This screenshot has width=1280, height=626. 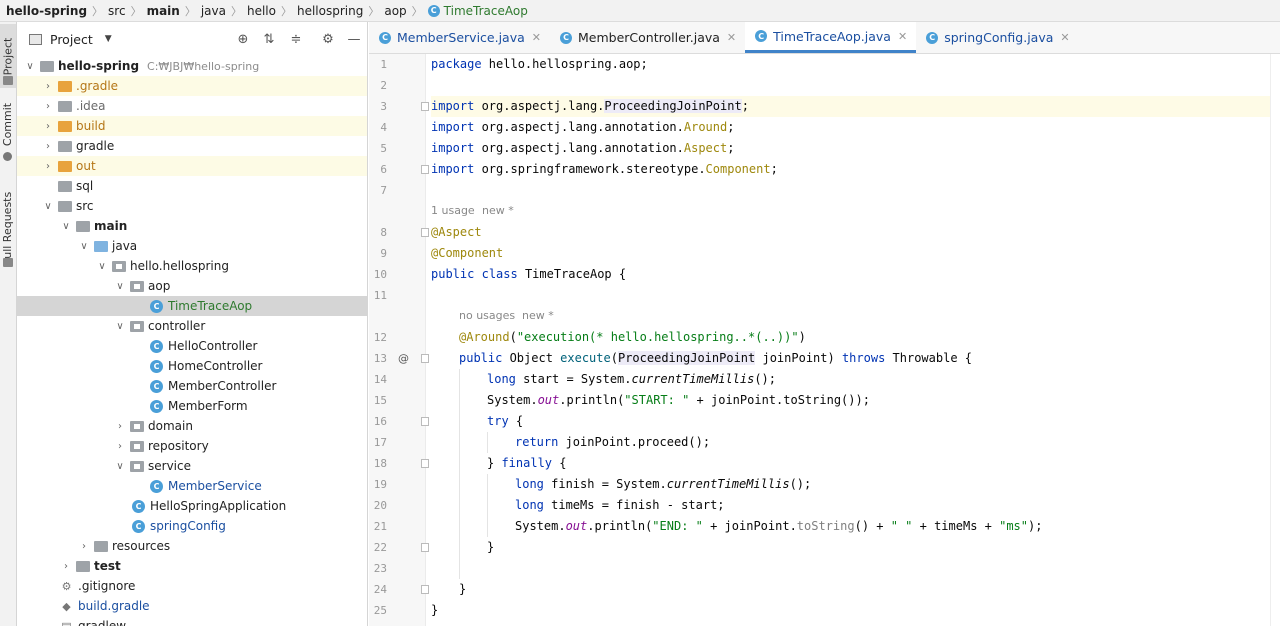 What do you see at coordinates (192, 346) in the screenshot?
I see `tree-item-hellocontroller: C HelloController` at bounding box center [192, 346].